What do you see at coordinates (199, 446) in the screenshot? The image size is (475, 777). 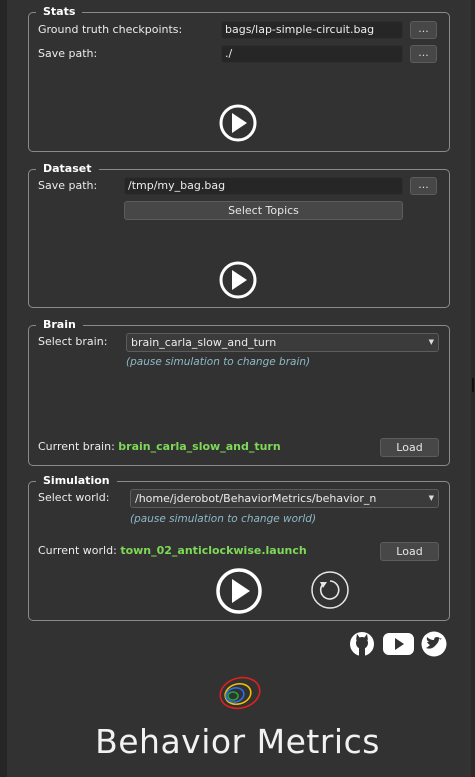 I see `current-brain-value: brain_carla_slow_and_turn` at bounding box center [199, 446].